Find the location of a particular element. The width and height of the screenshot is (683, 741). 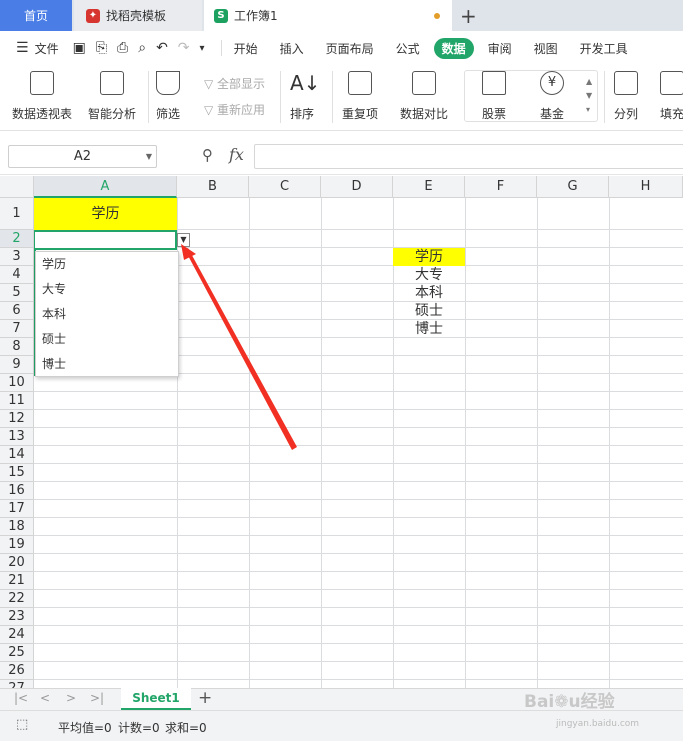

print-icon: ⎙ is located at coordinates (122, 48).